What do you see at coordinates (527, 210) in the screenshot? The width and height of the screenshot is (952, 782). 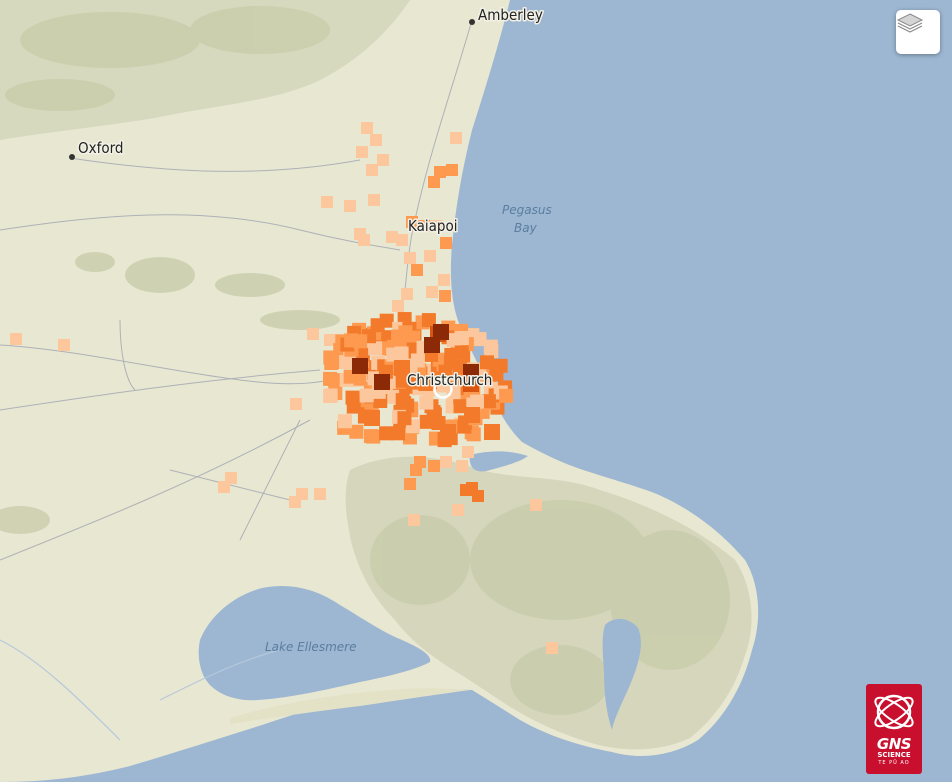 I see `pegasus-bay-label-line1: Pegasus` at bounding box center [527, 210].